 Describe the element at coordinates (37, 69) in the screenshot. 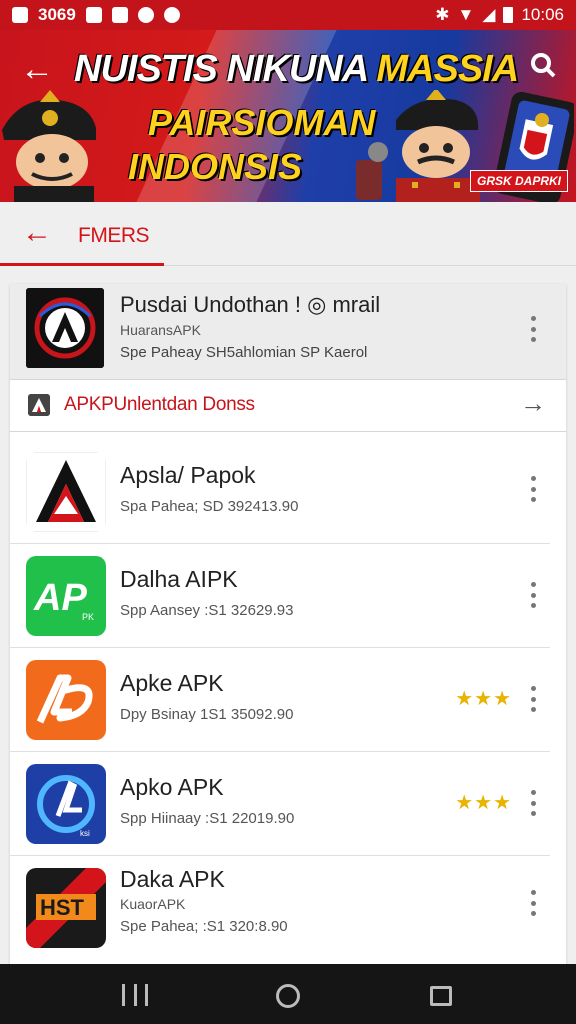

I see `banner-back-arrow-icon: ←` at that location.